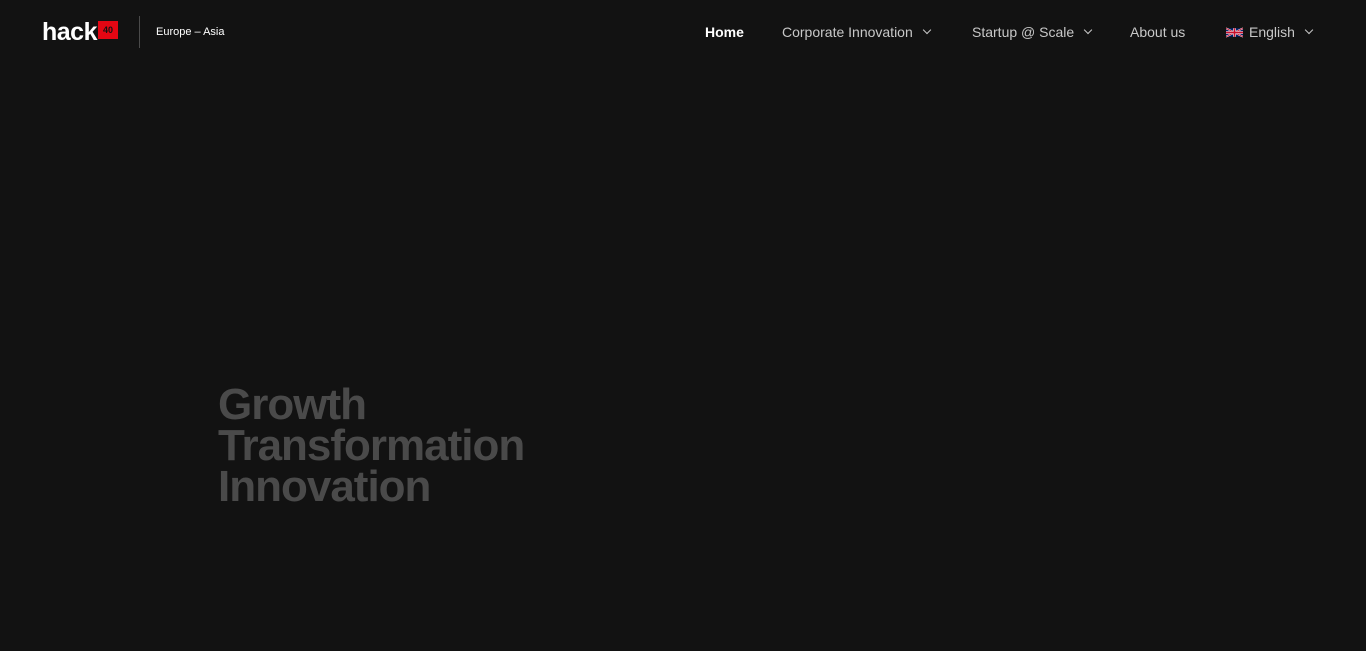 This screenshot has height=651, width=1366. What do you see at coordinates (324, 486) in the screenshot?
I see `hero-line-innovation: Innovation` at bounding box center [324, 486].